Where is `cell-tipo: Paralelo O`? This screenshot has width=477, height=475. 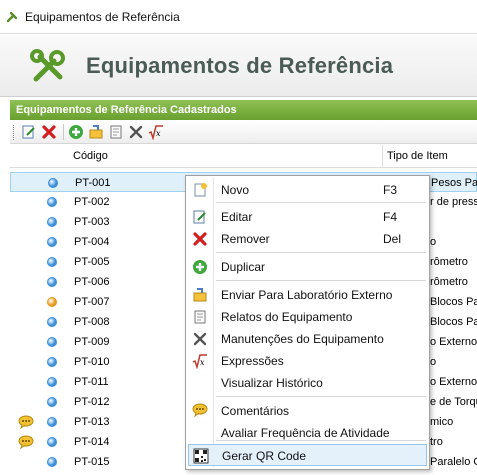 cell-tipo: Paralelo O is located at coordinates (453, 462).